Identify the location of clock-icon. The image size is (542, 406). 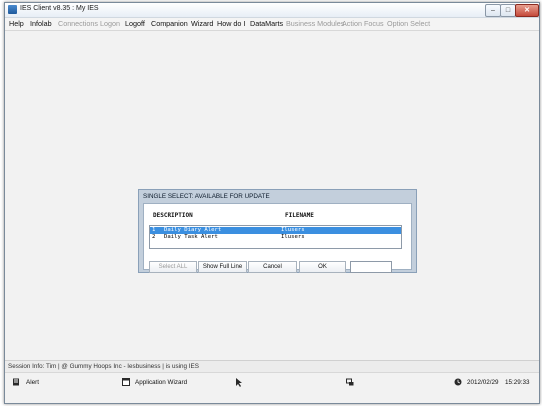
(458, 382).